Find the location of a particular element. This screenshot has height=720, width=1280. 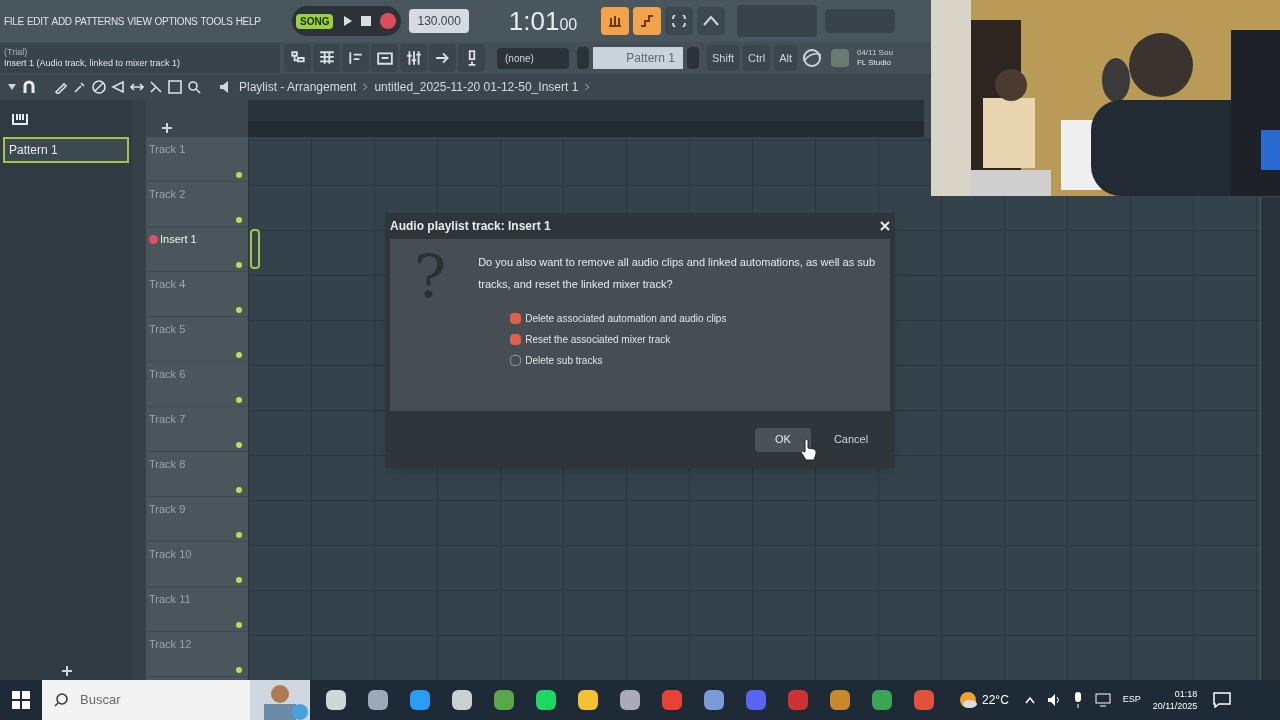

news-text: FL Studio is located at coordinates (874, 63).